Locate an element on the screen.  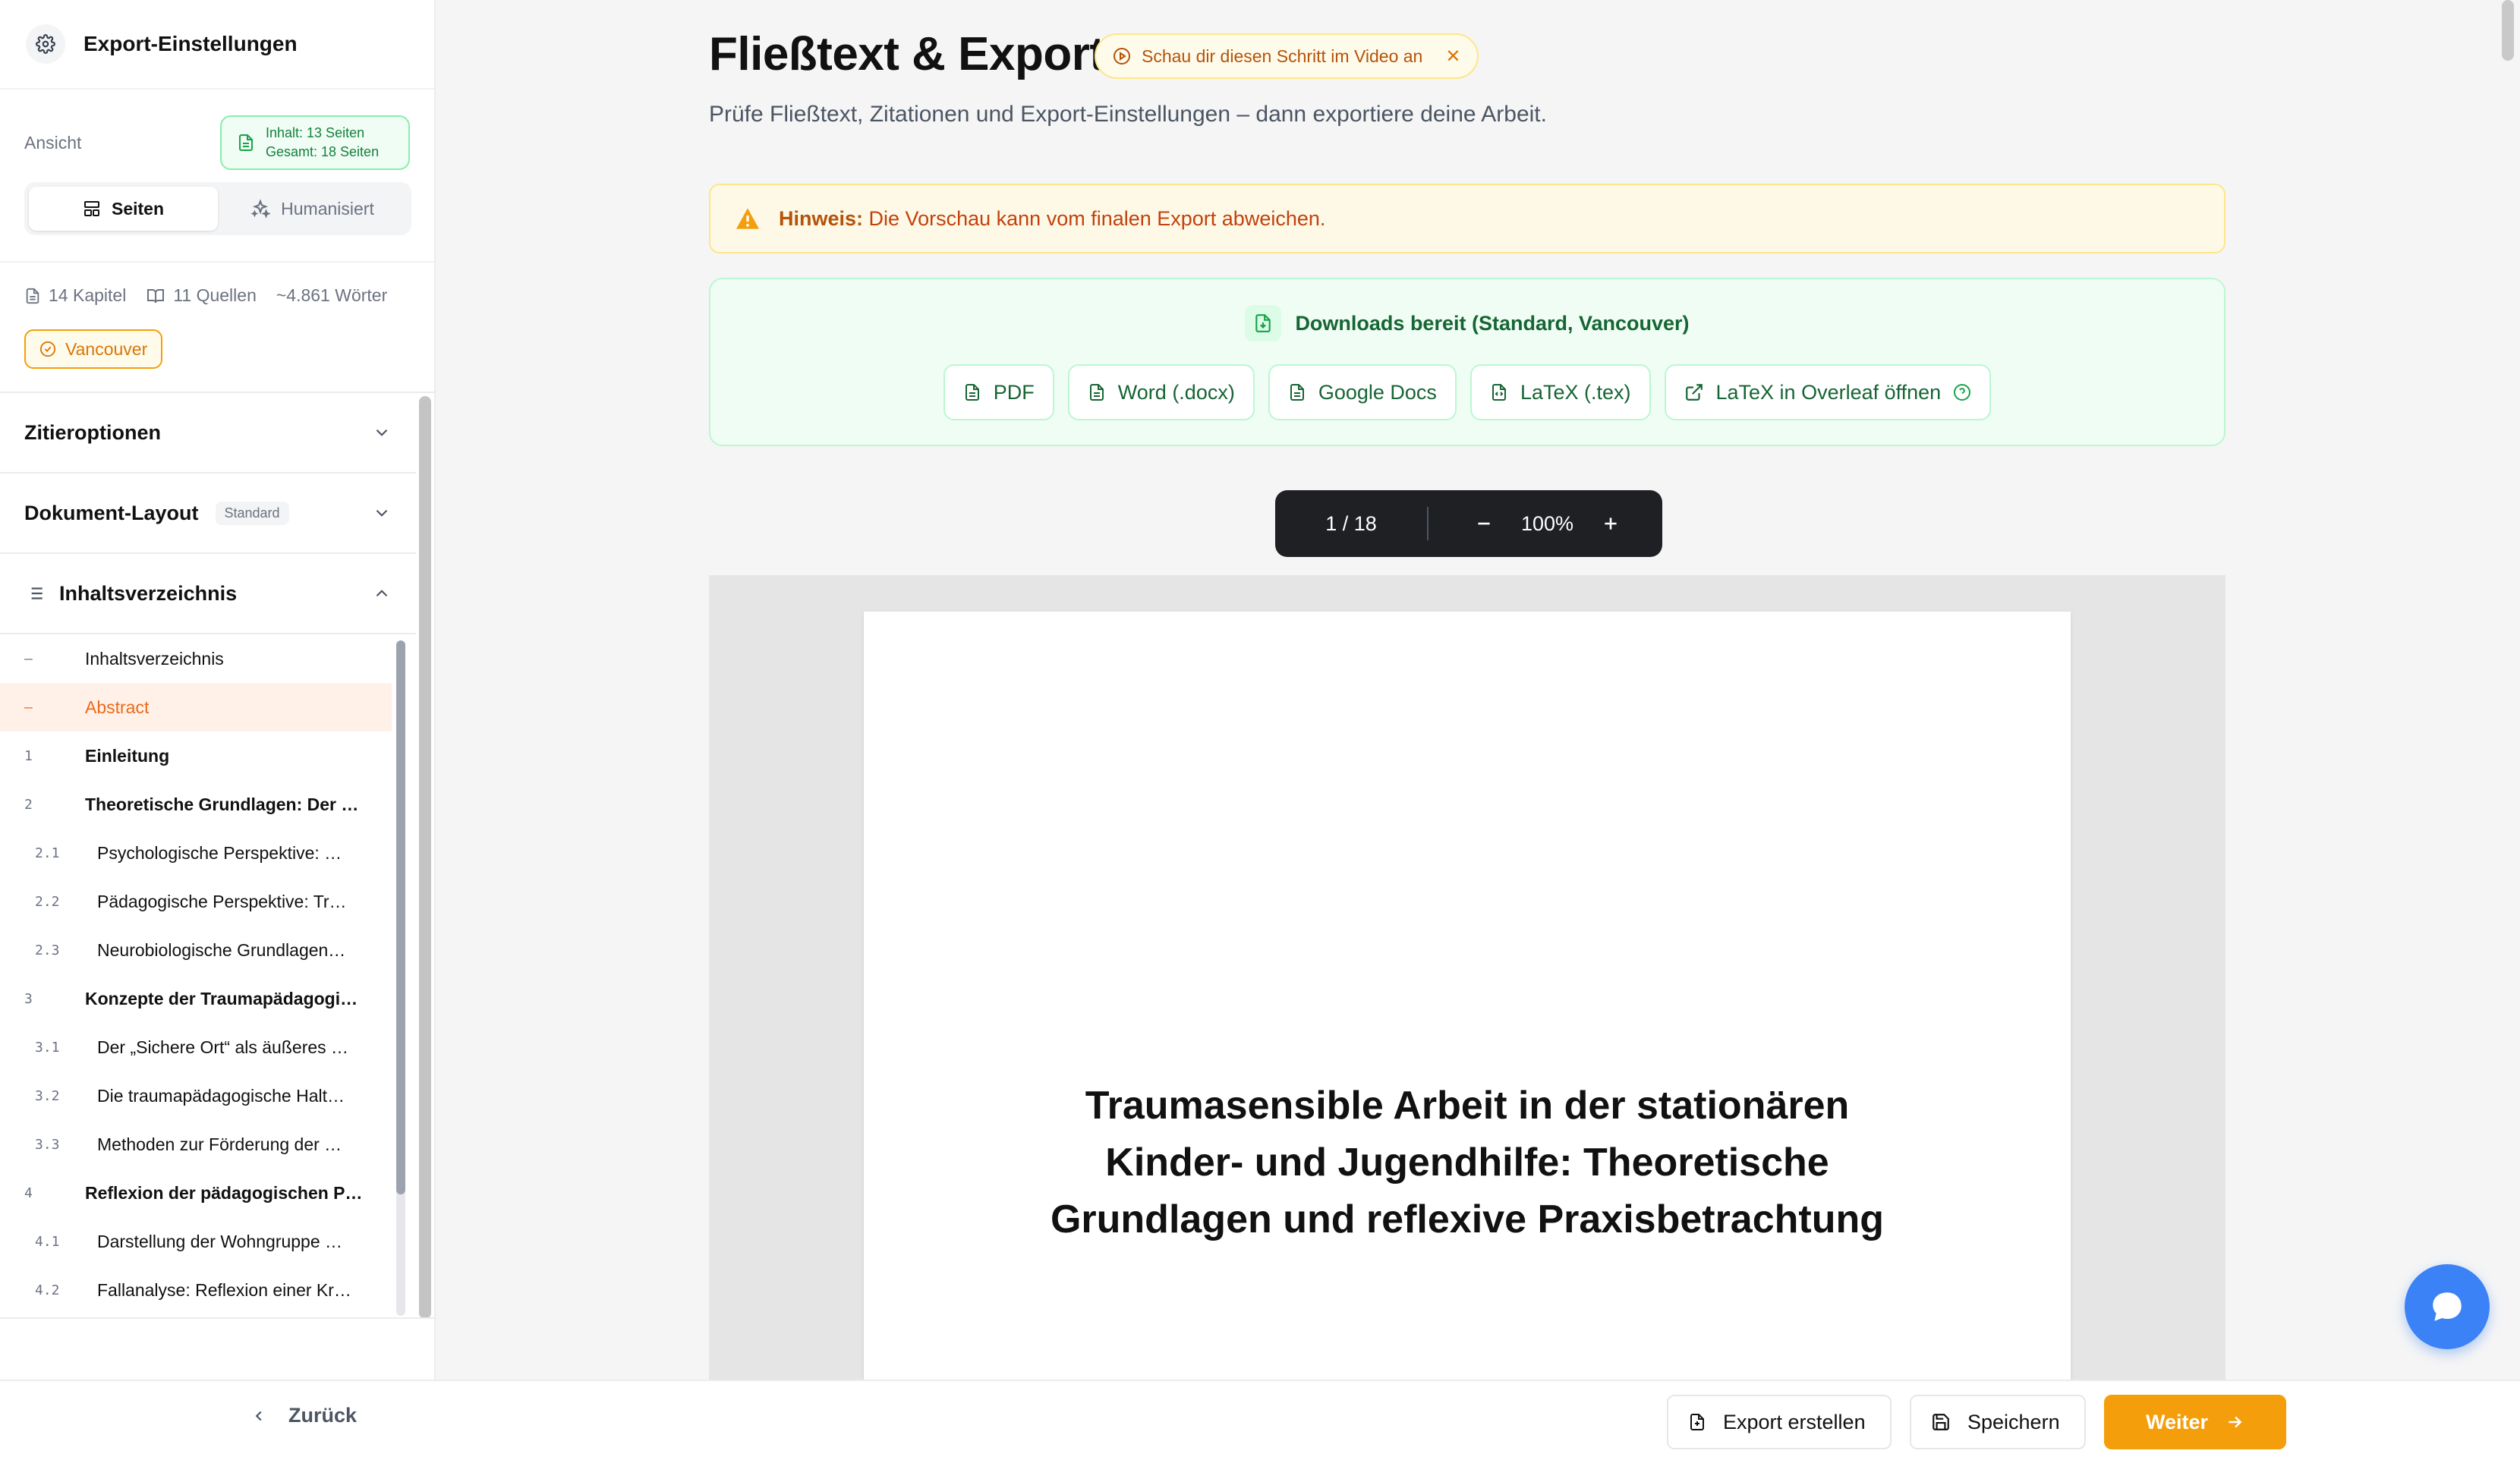
toc-item-number: 2.2 is located at coordinates (47, 901).